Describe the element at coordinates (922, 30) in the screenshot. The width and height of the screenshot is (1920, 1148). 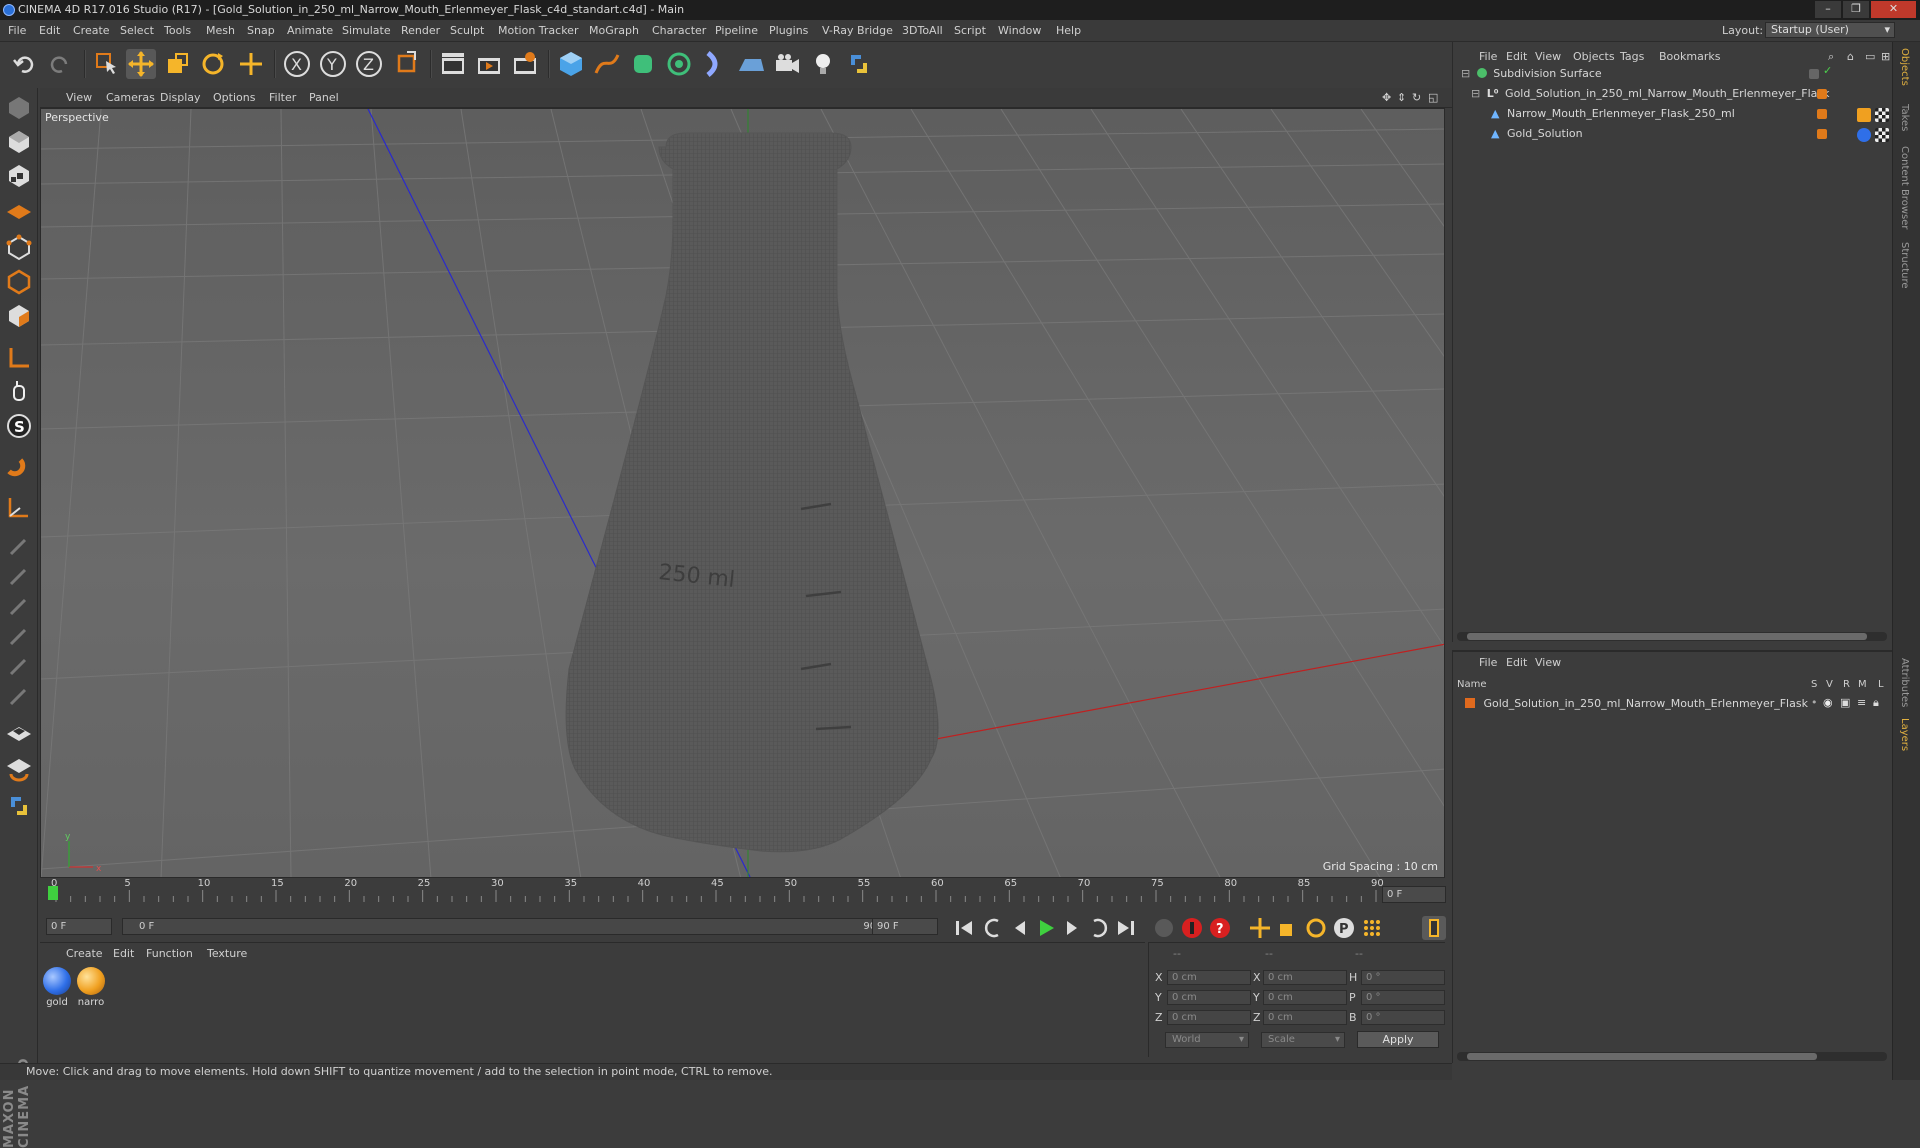
I see `menu-3dtoall: 3DToAll` at that location.